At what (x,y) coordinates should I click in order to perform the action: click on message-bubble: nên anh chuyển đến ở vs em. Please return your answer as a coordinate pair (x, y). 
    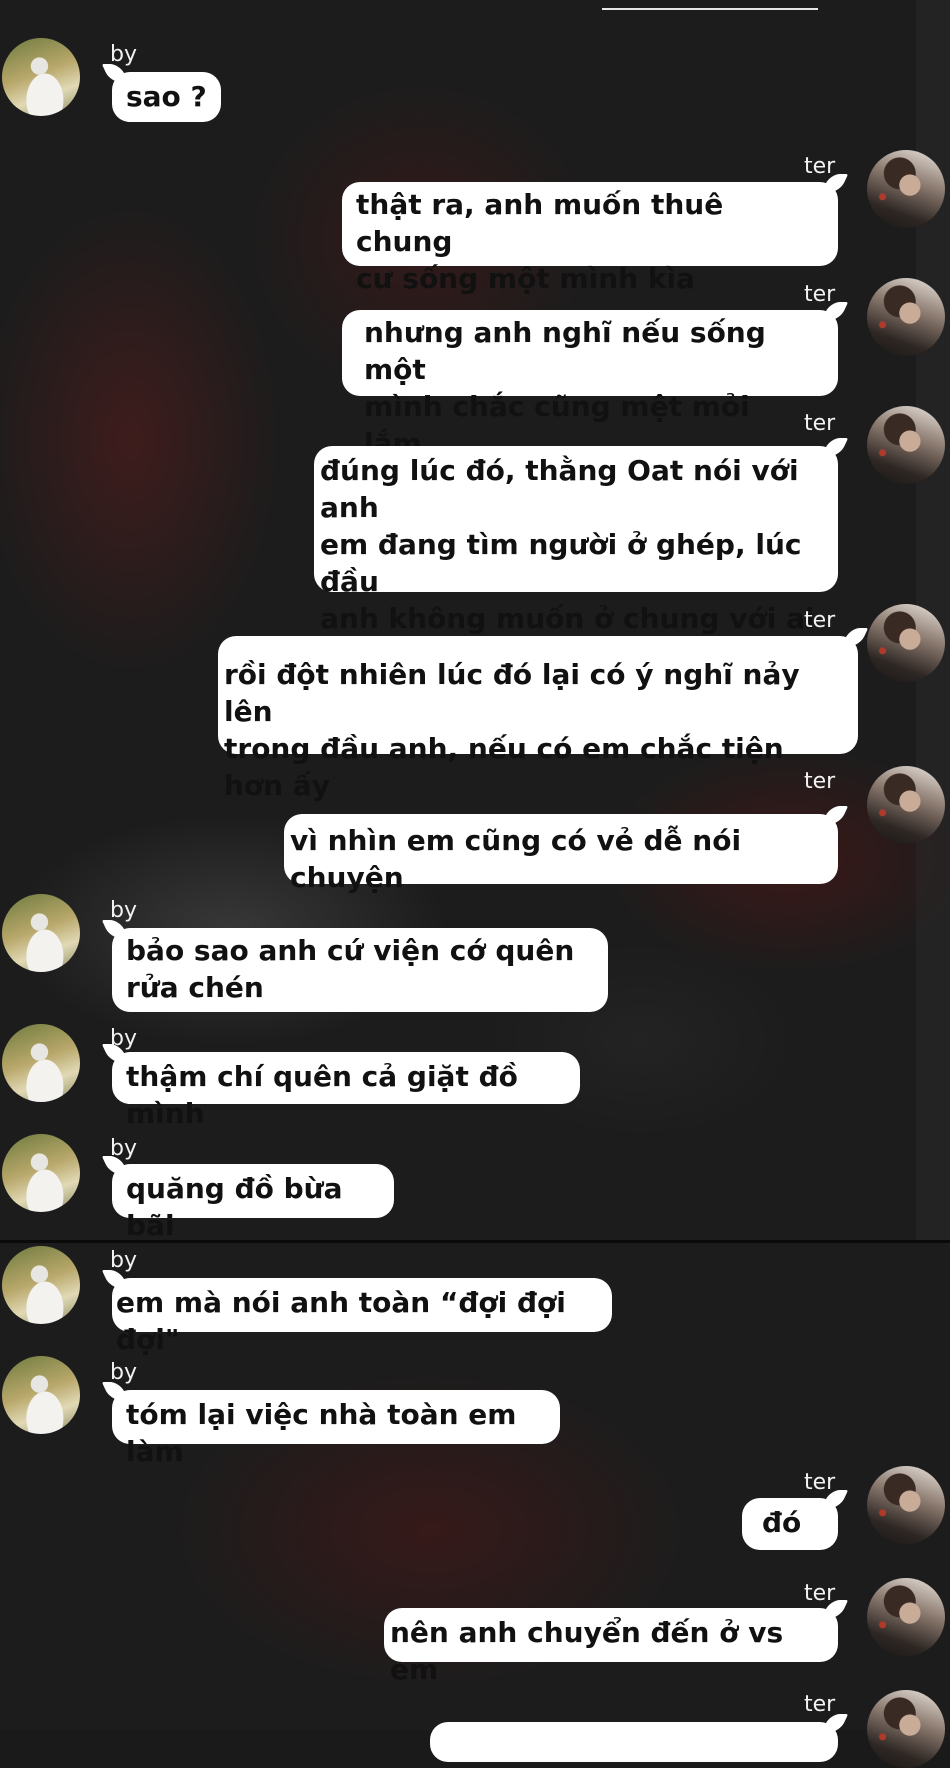
    Looking at the image, I should click on (611, 1647).